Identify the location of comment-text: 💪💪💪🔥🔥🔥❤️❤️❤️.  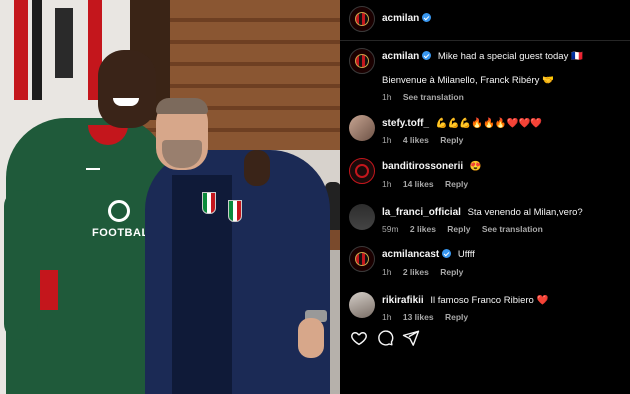
(489, 123).